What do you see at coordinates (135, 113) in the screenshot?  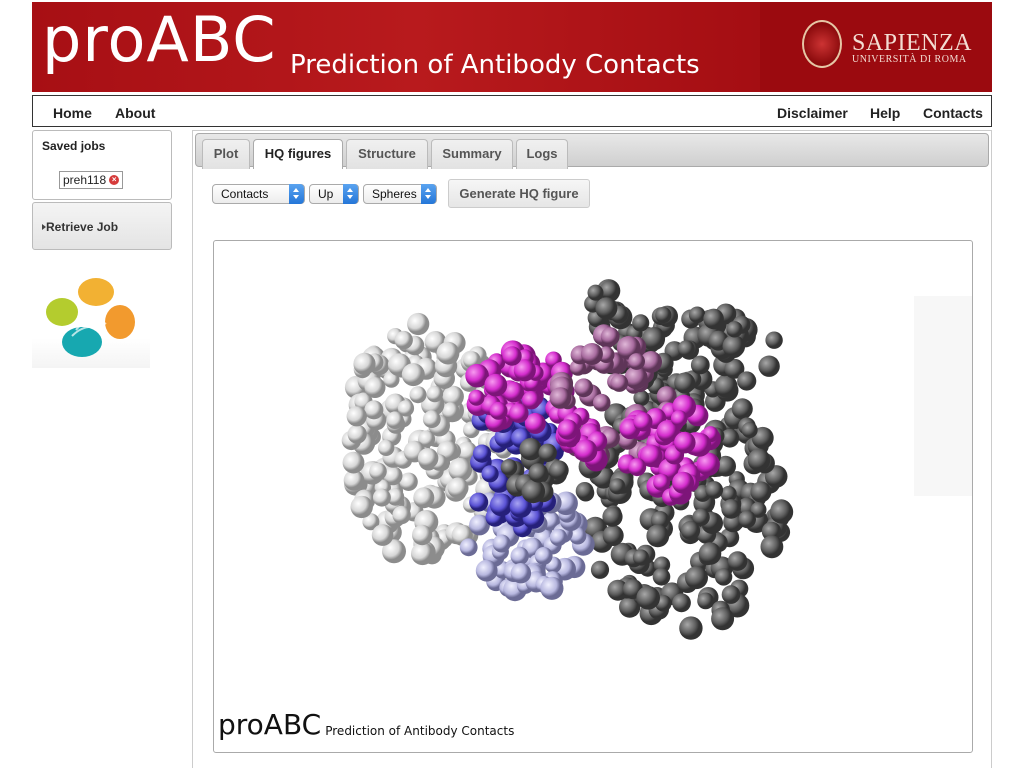 I see `nav-about: About` at bounding box center [135, 113].